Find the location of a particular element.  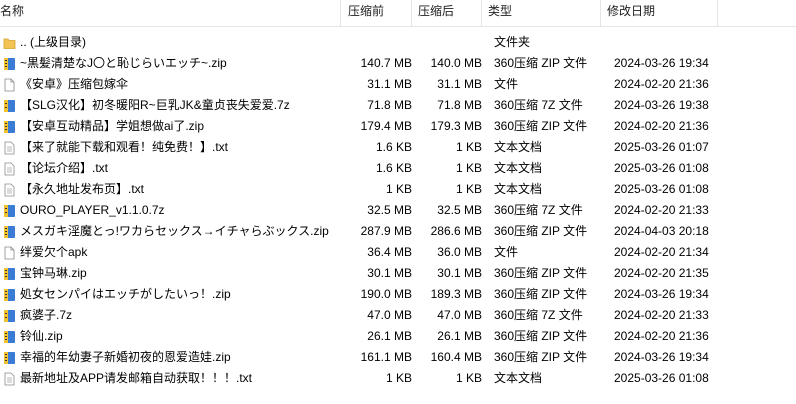

file-name: 宝钟马琳.zip is located at coordinates (53, 273).